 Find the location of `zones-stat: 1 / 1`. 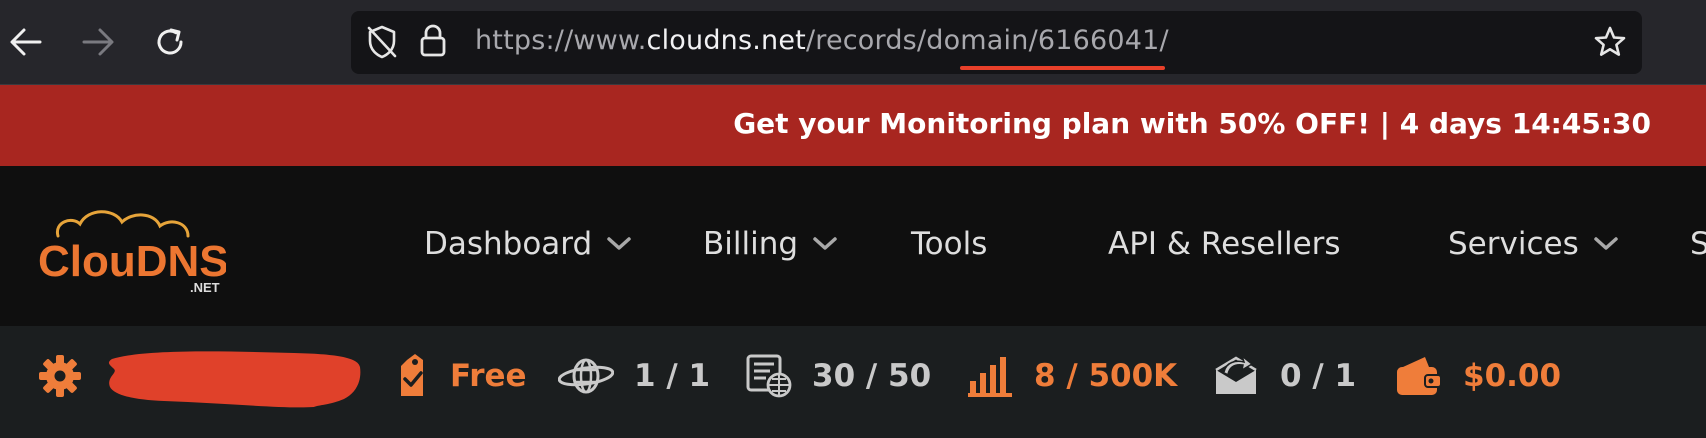

zones-stat: 1 / 1 is located at coordinates (634, 376).